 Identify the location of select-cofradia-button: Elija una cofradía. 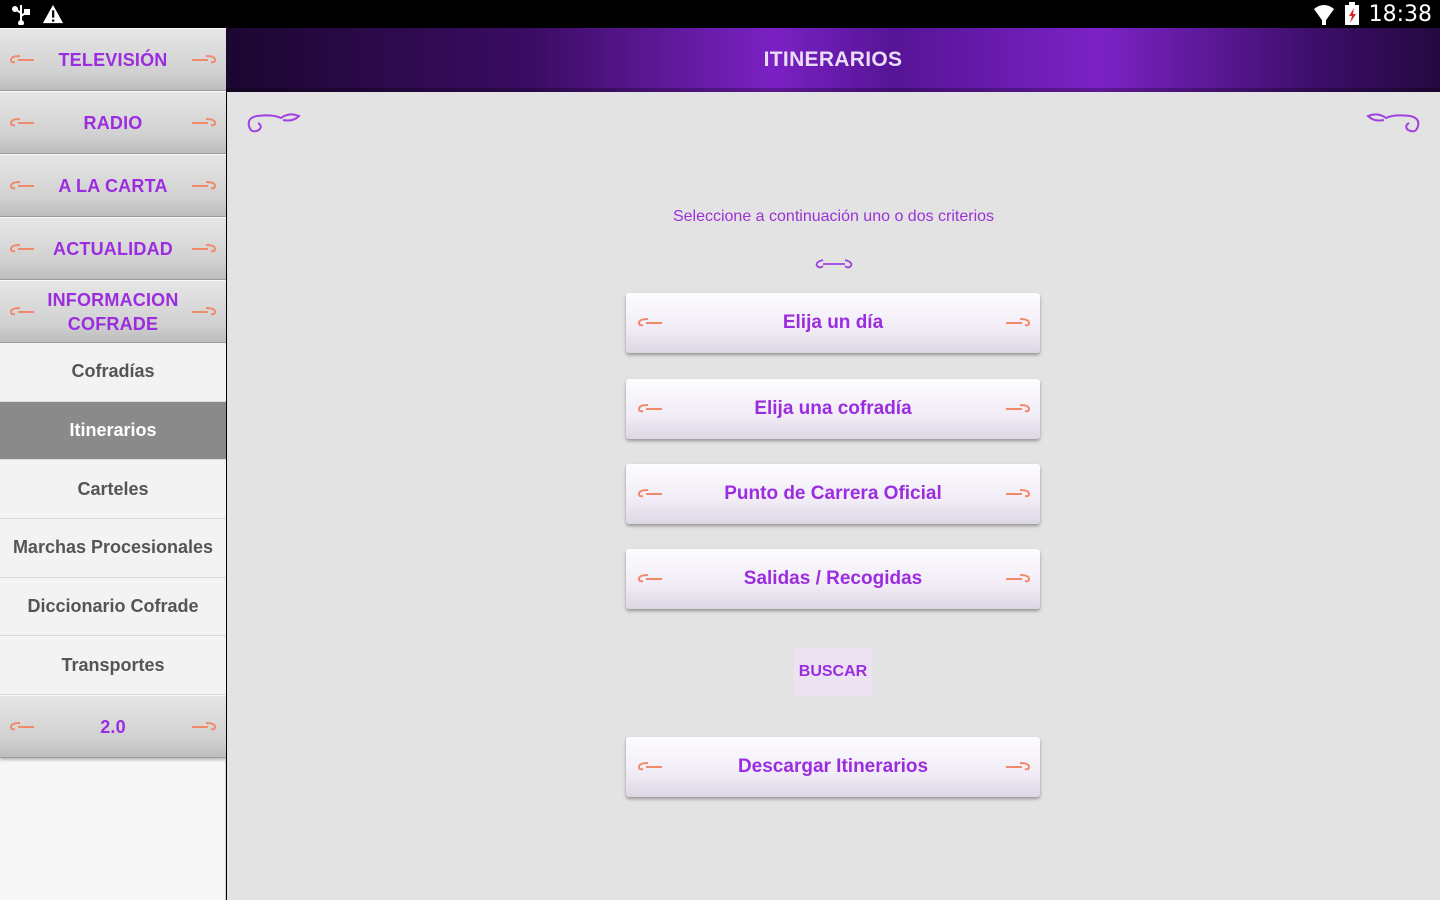
(833, 409).